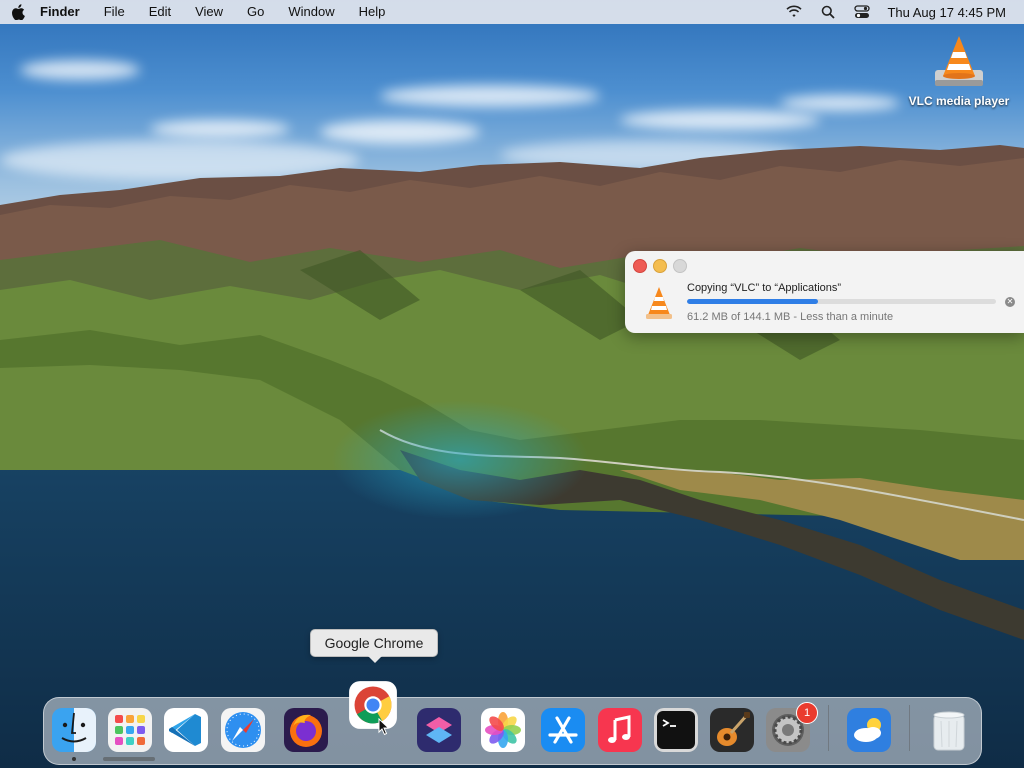  Describe the element at coordinates (680, 266) in the screenshot. I see `zoom-button` at that location.